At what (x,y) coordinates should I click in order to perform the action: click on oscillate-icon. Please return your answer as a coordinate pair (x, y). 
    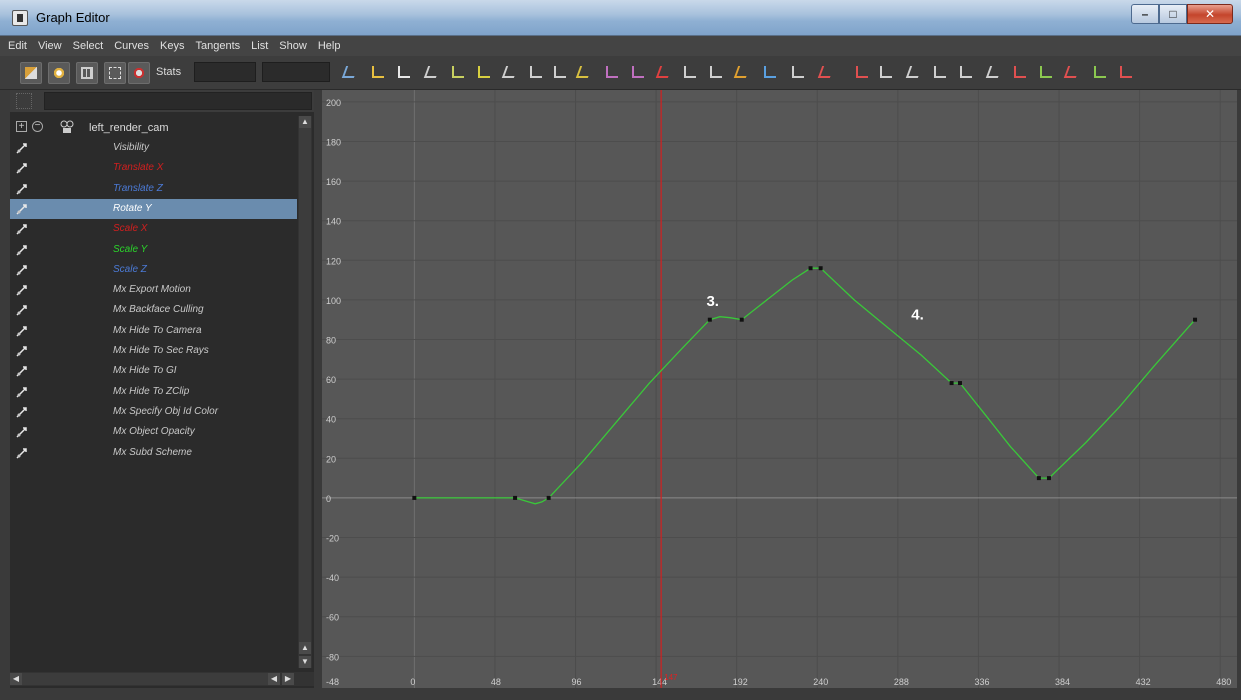
    Looking at the image, I should click on (1021, 73).